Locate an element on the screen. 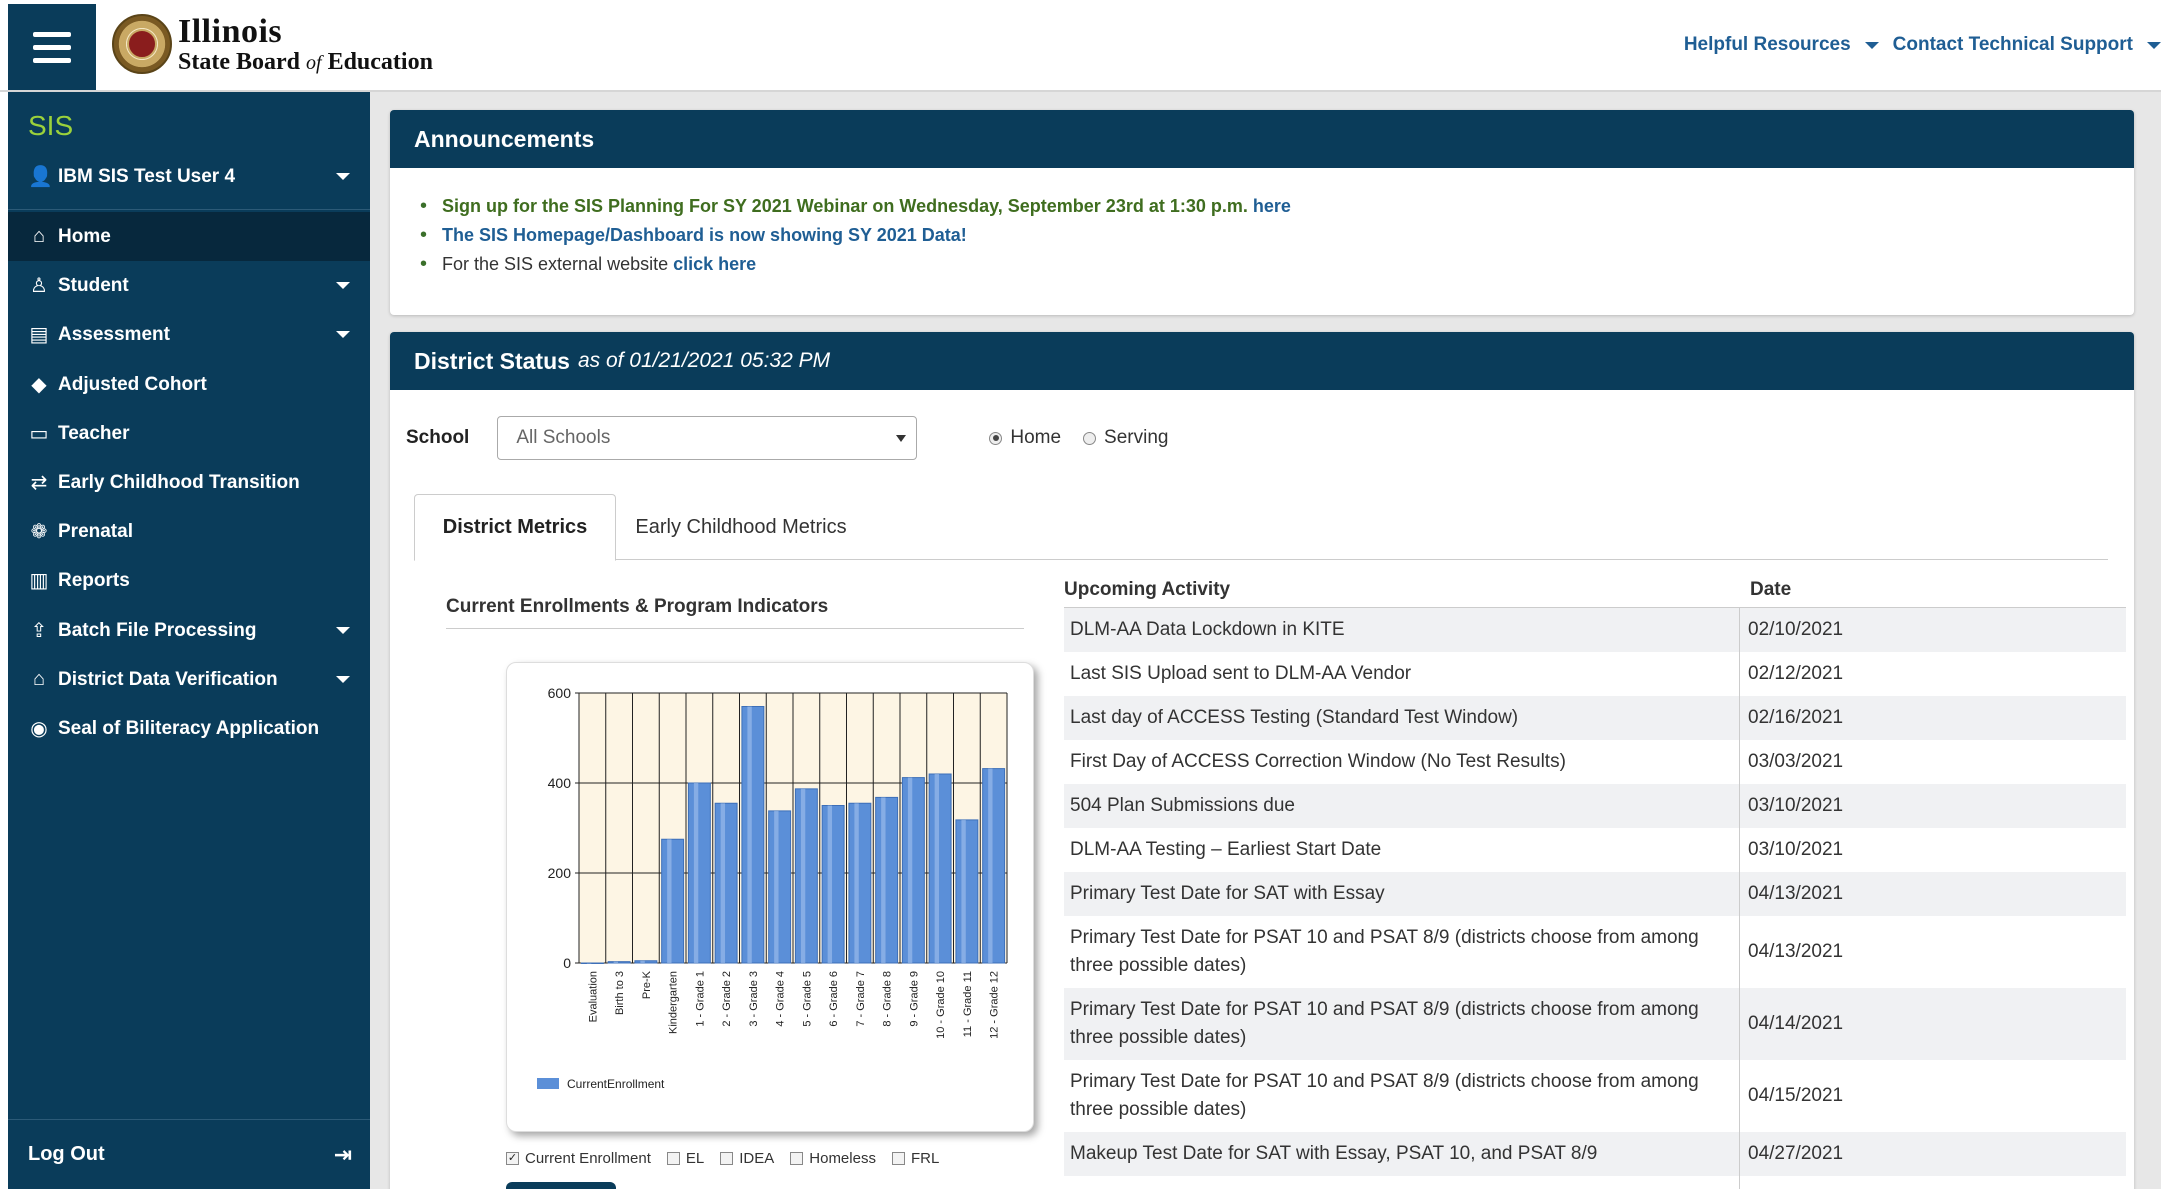 The image size is (2161, 1189). sidebar-item-home: ⌂ Home is located at coordinates (189, 236).